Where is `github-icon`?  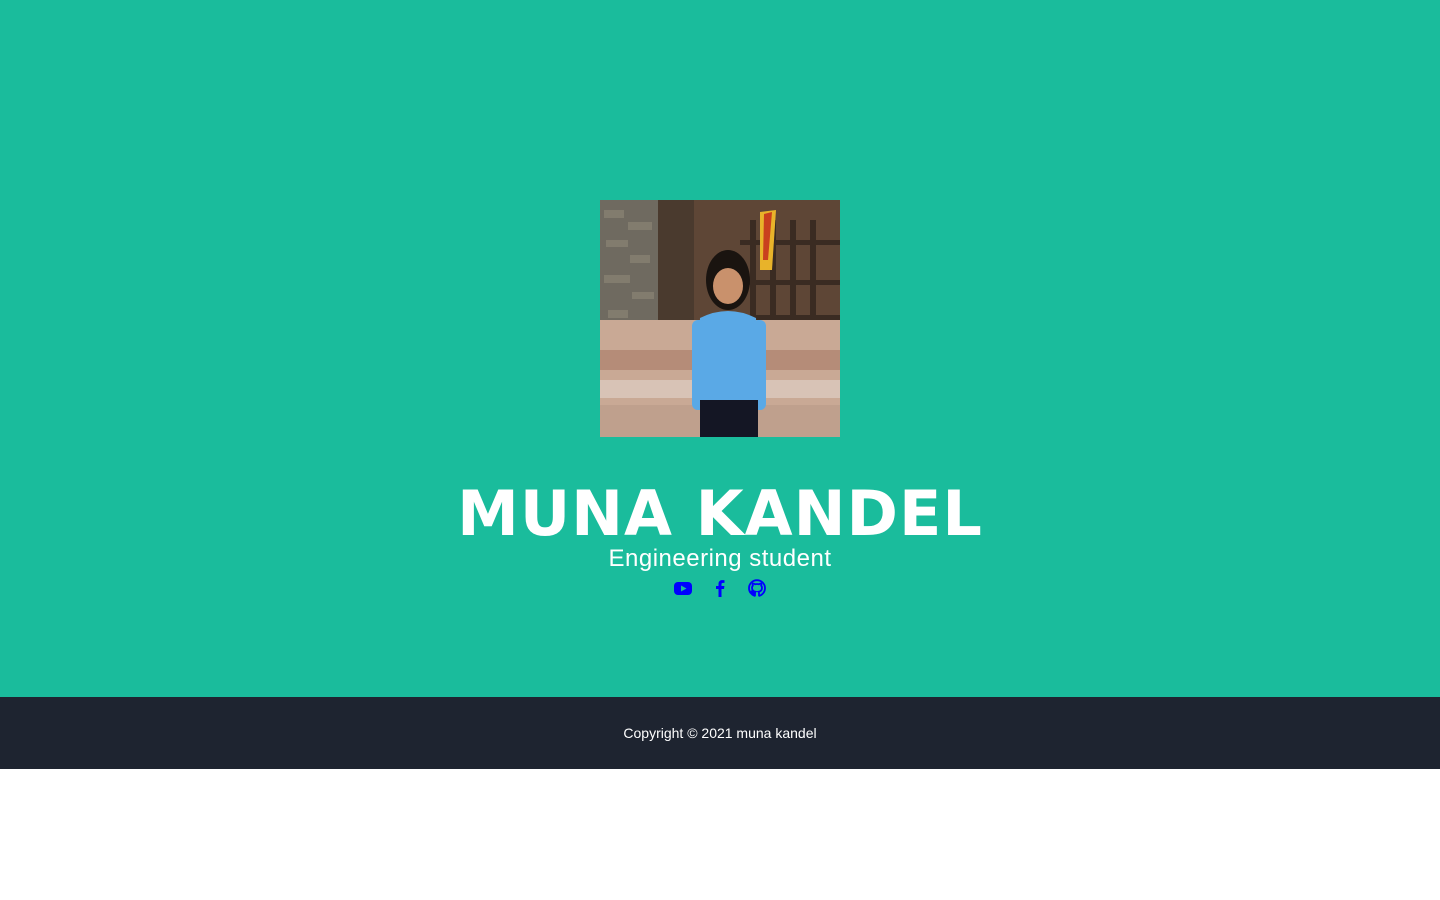 github-icon is located at coordinates (757, 588).